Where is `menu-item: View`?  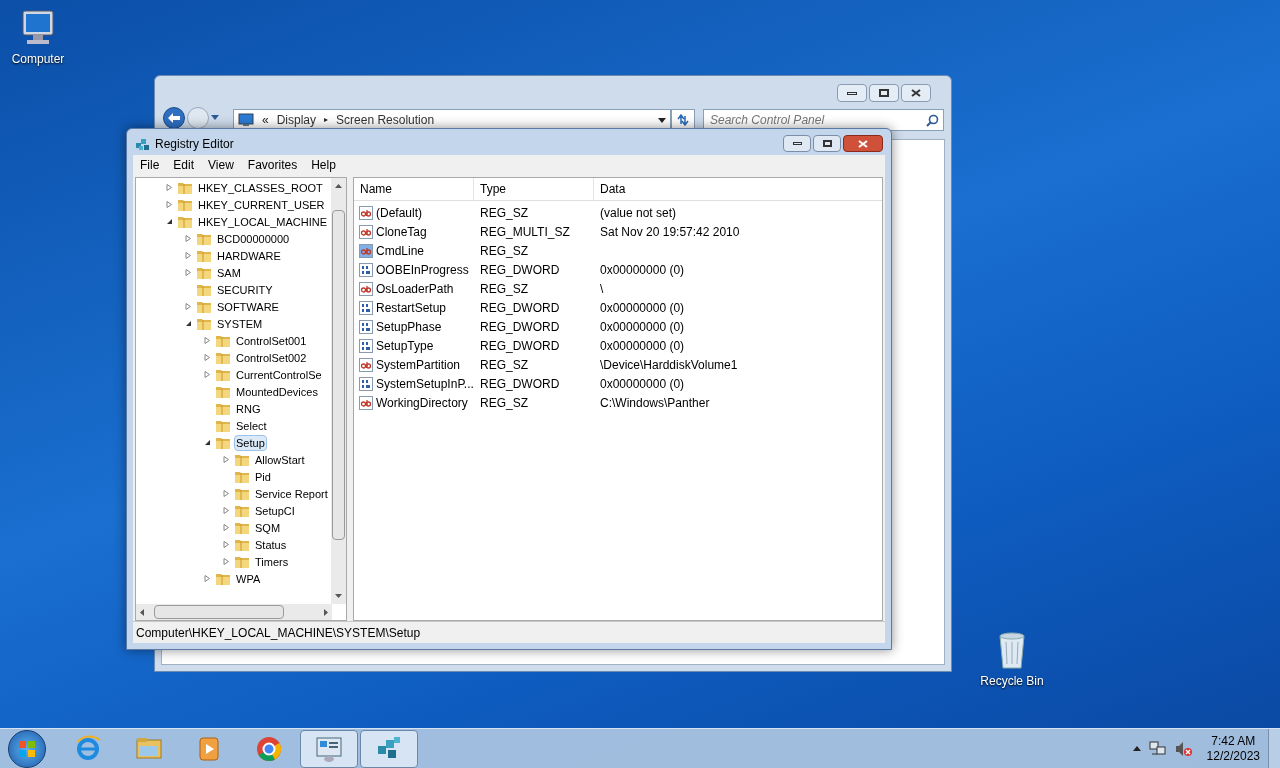 menu-item: View is located at coordinates (221, 165).